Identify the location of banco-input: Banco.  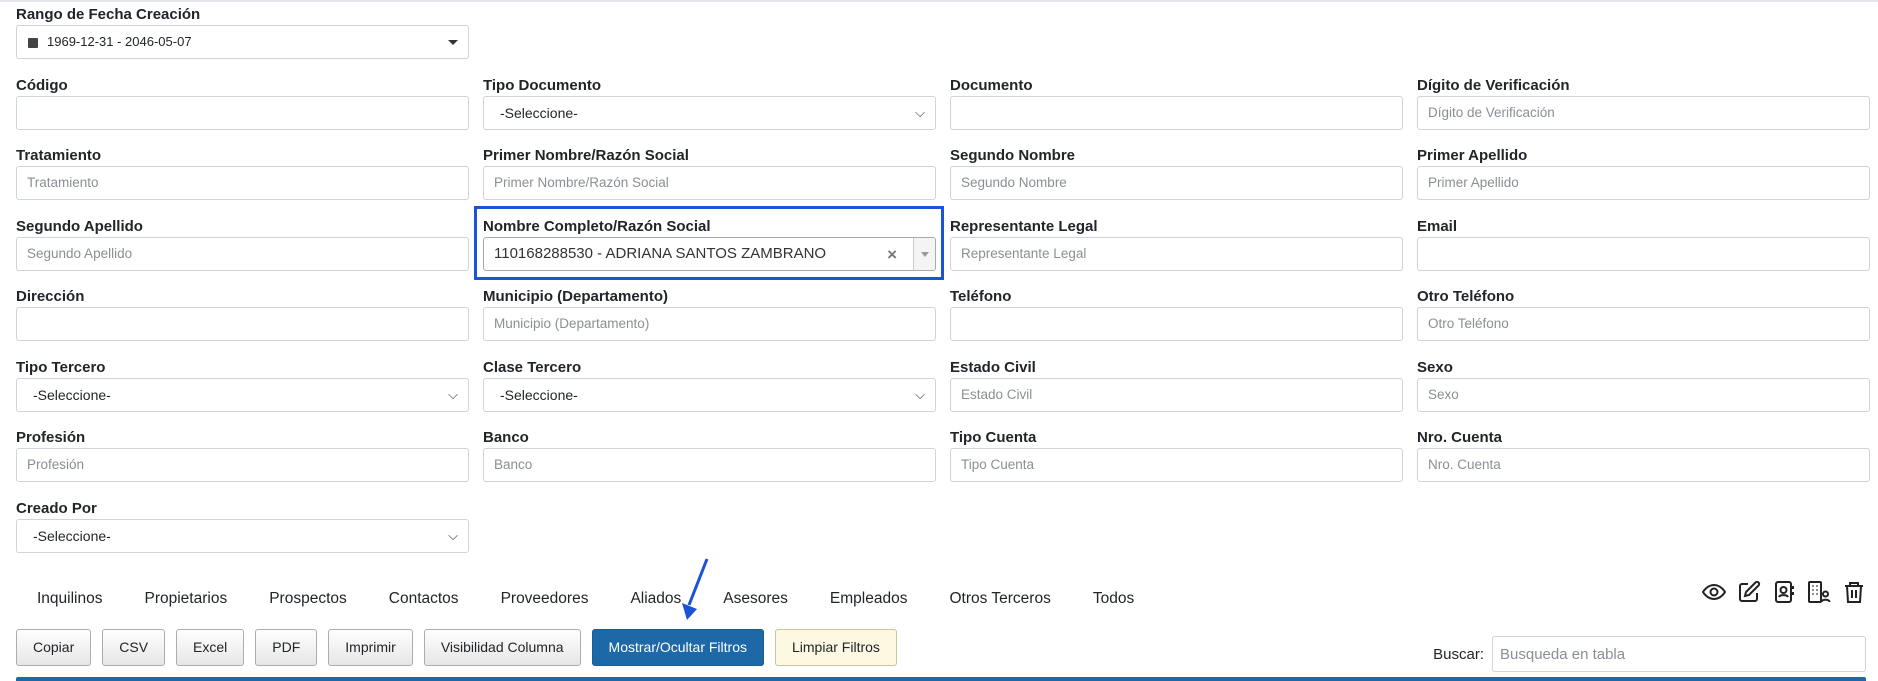
(709, 465).